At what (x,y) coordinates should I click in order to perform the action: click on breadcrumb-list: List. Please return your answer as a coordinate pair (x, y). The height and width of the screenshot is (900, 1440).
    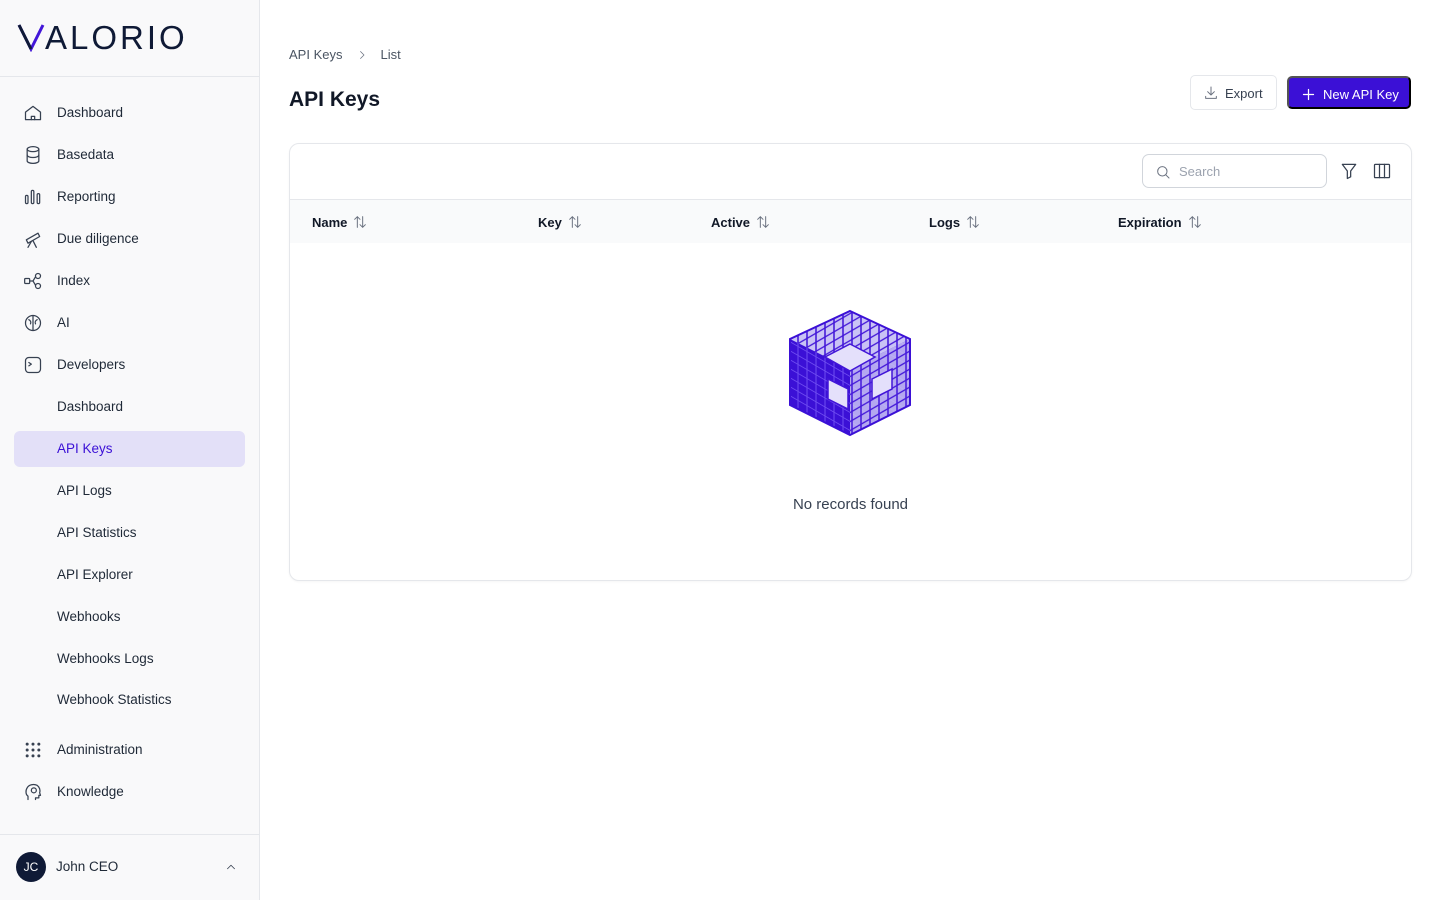
    Looking at the image, I should click on (390, 54).